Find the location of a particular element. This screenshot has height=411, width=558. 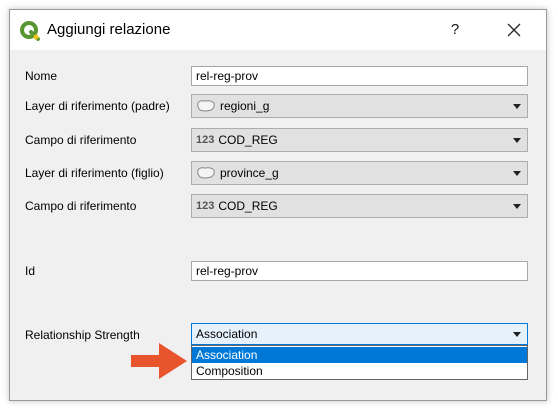

child-layer-label: Layer di riferimento (figlio) is located at coordinates (94, 173).